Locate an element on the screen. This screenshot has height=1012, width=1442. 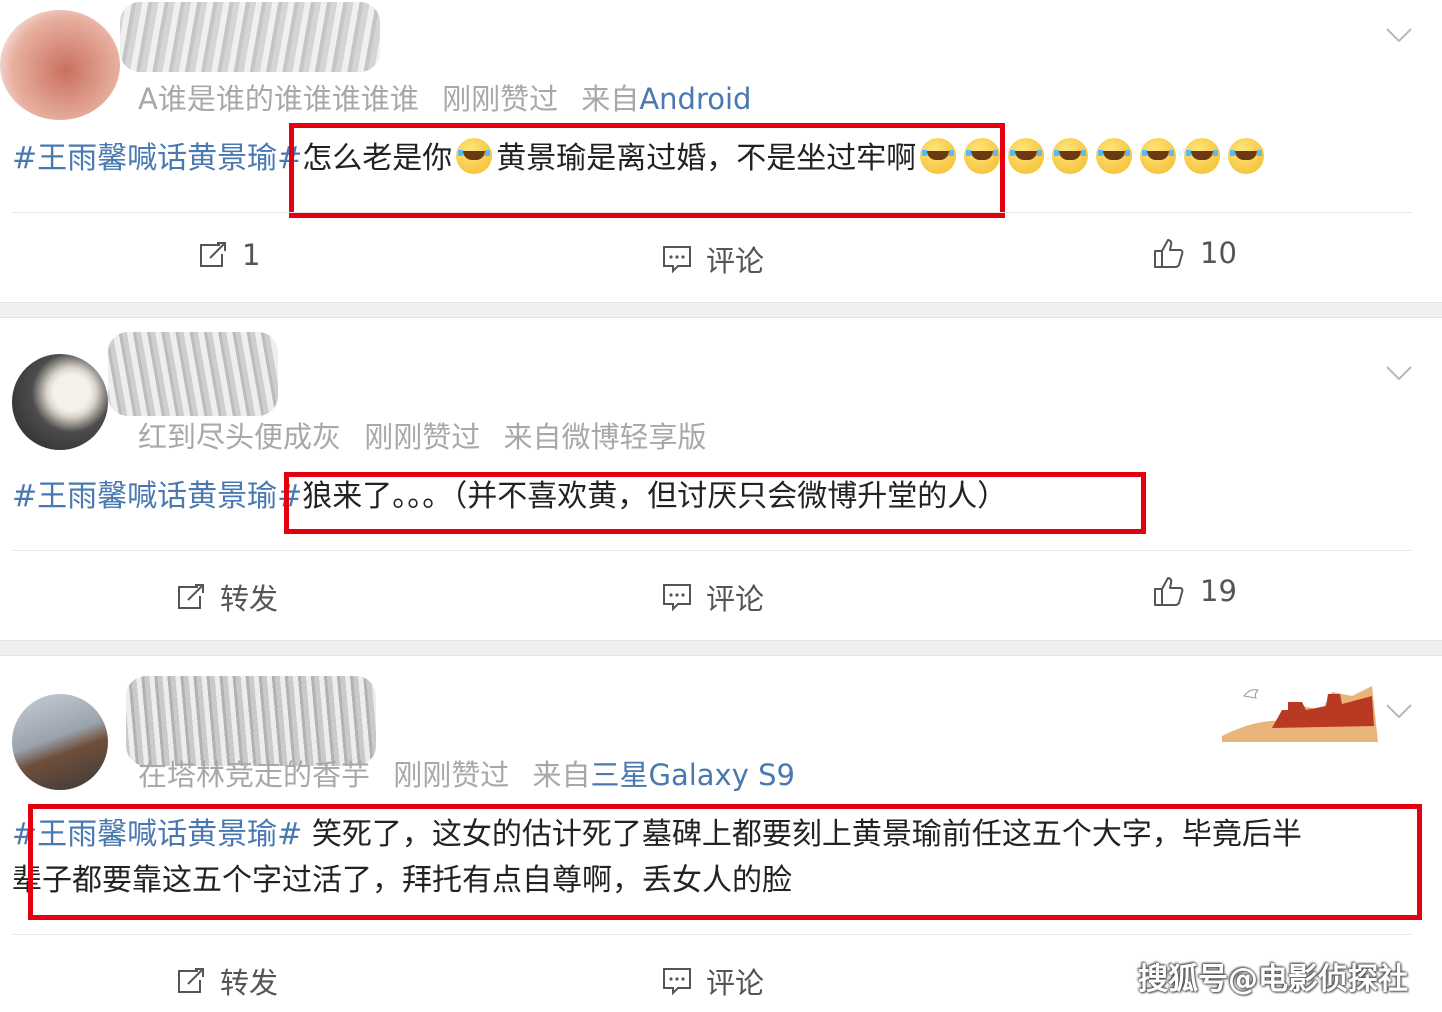
like-count: 19 is located at coordinates (1218, 591).